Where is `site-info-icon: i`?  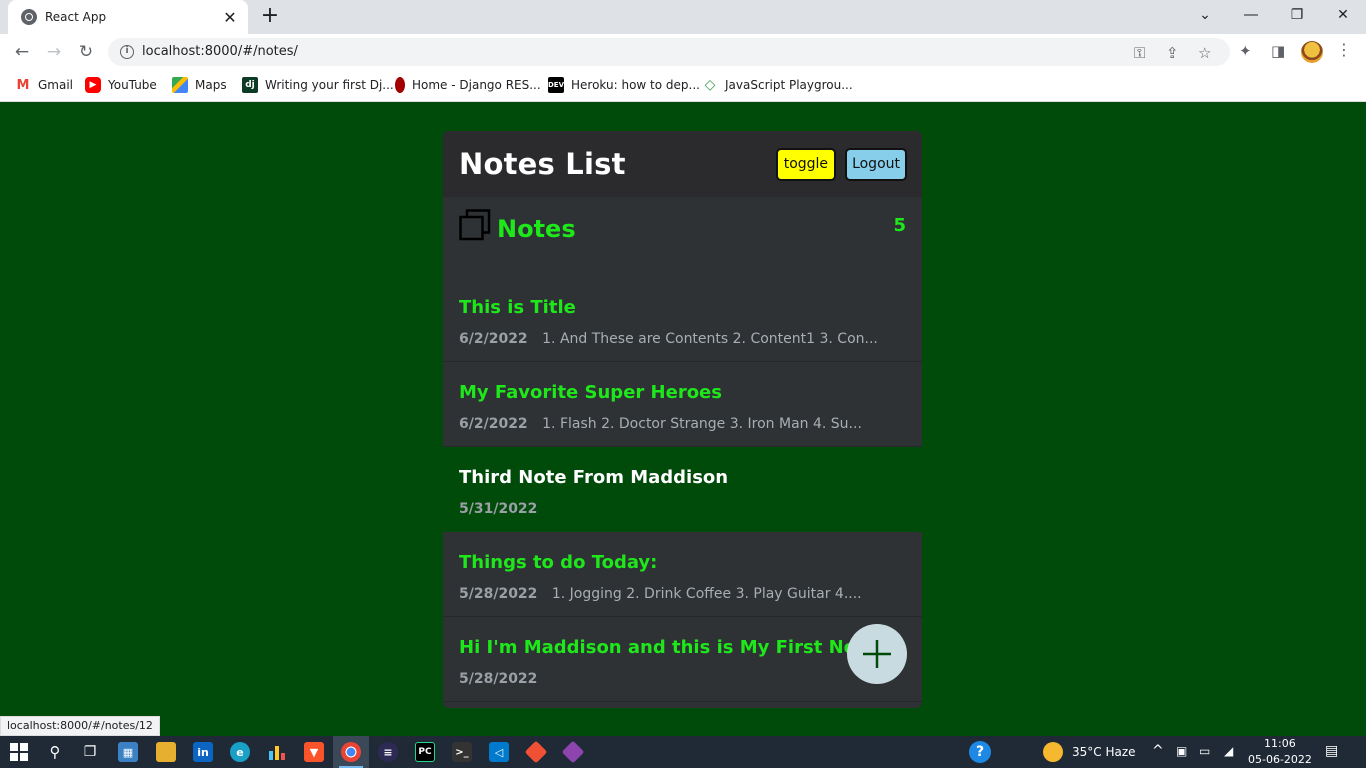 site-info-icon: i is located at coordinates (127, 52).